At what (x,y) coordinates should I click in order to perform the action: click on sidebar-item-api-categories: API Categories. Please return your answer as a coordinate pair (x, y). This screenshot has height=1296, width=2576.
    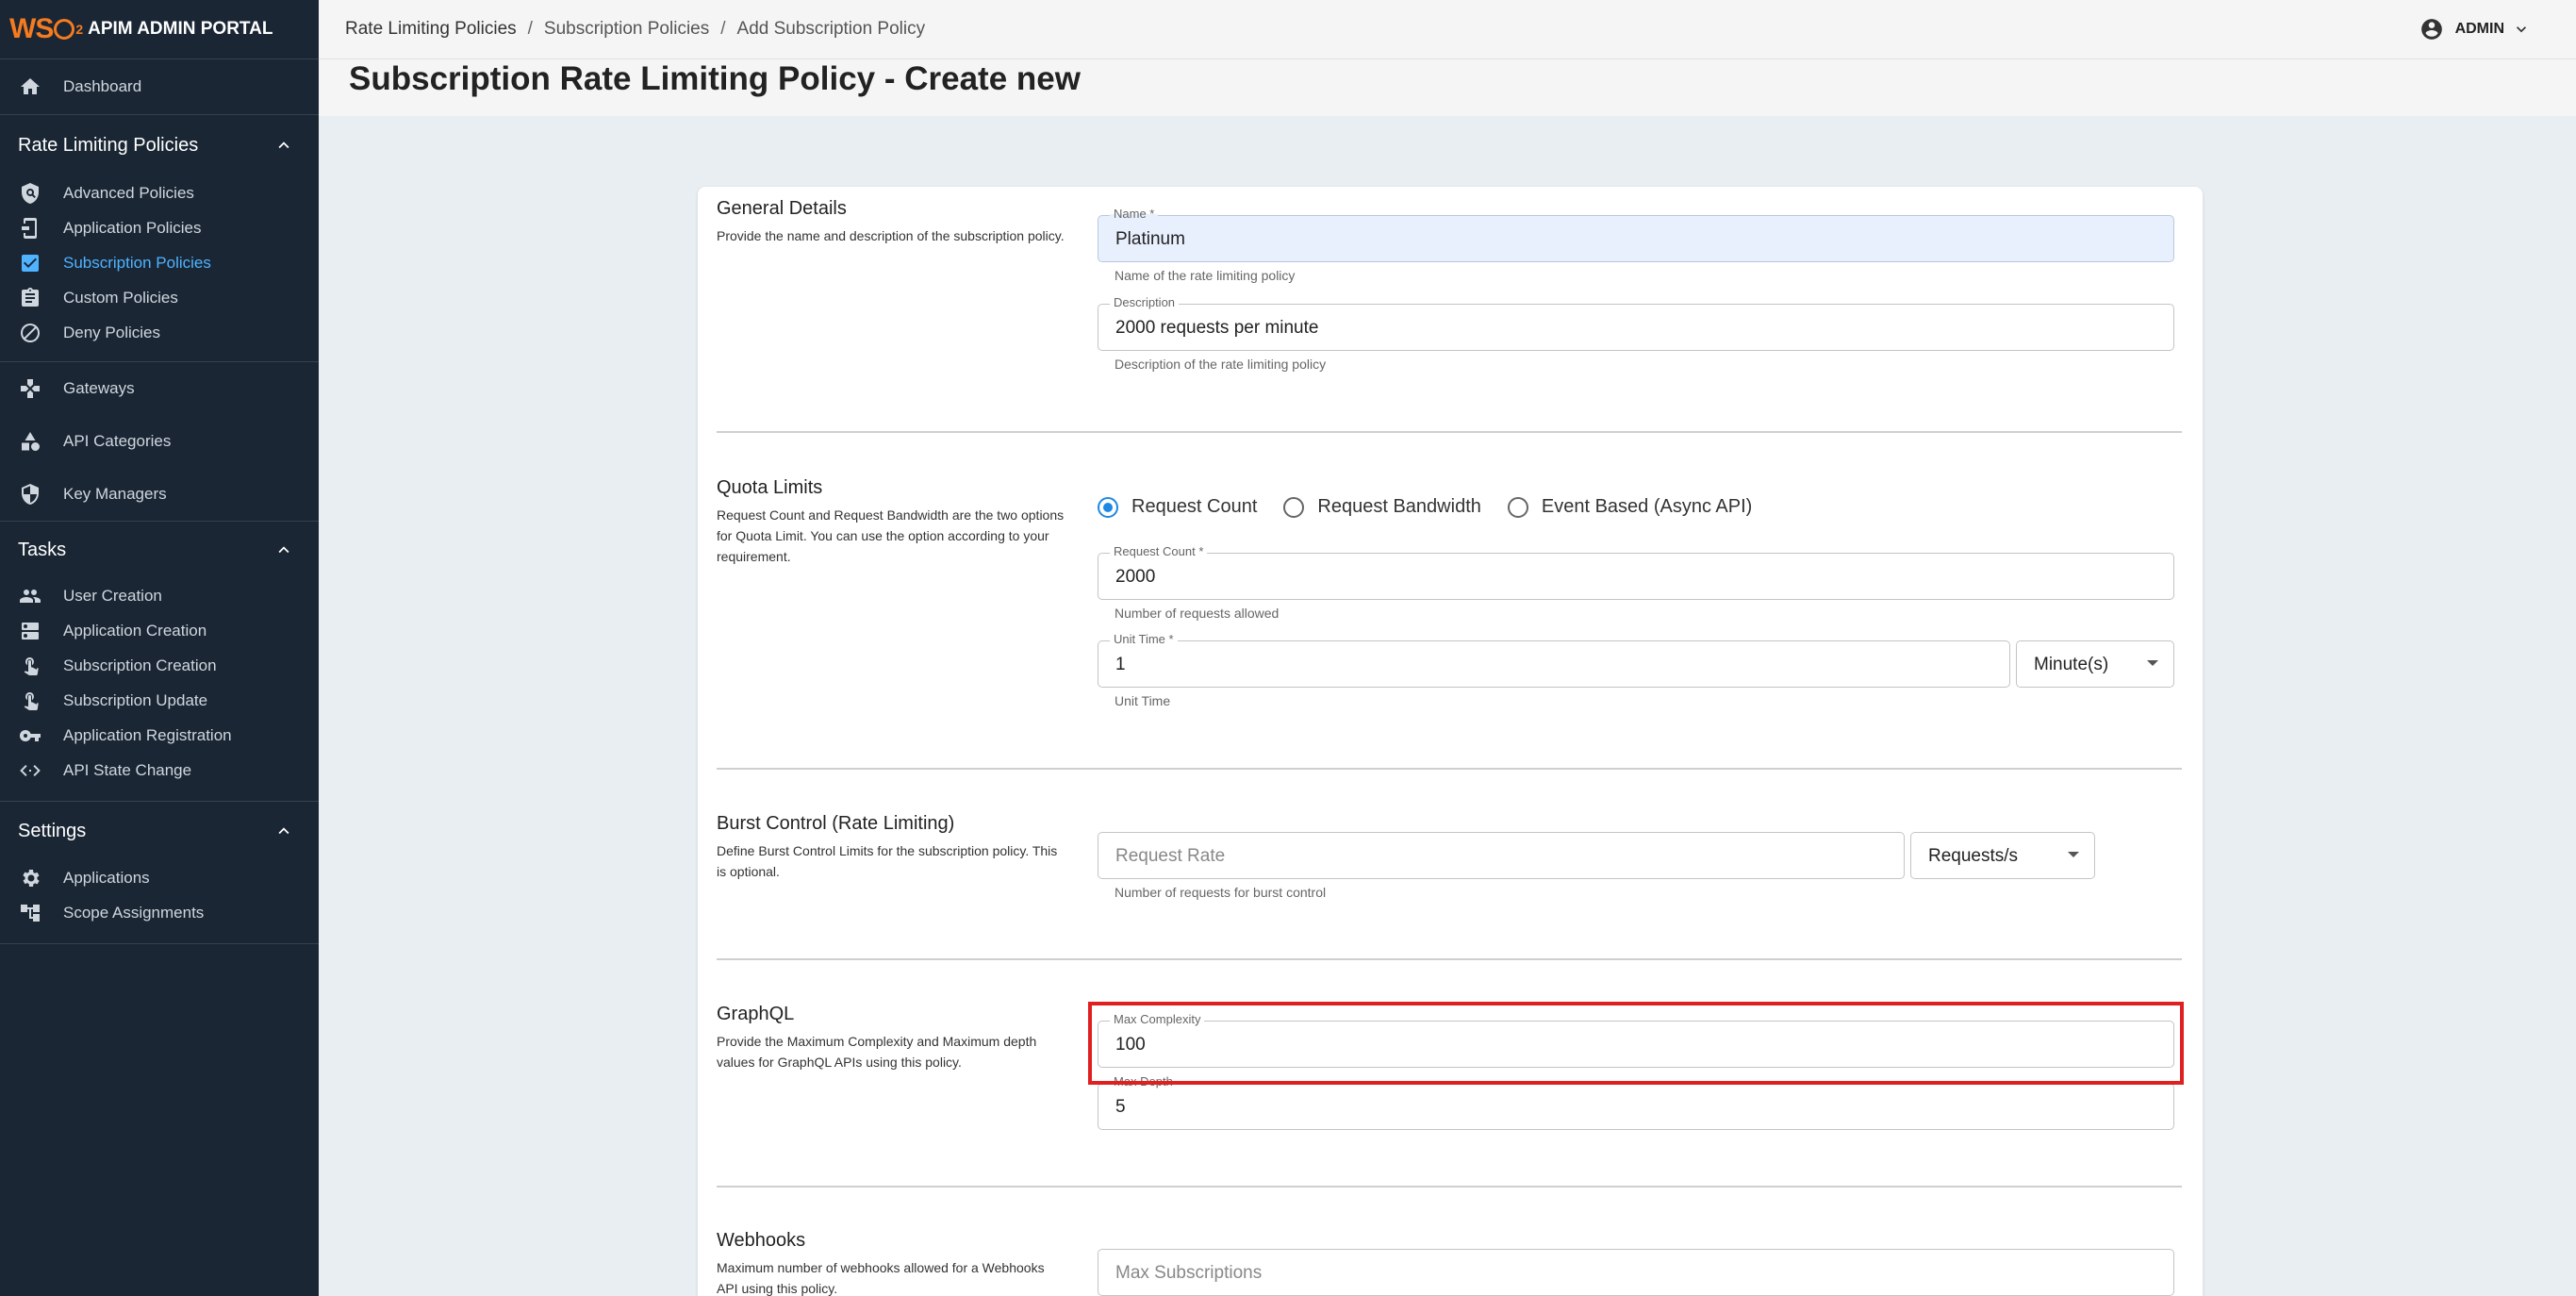
    Looking at the image, I should click on (159, 441).